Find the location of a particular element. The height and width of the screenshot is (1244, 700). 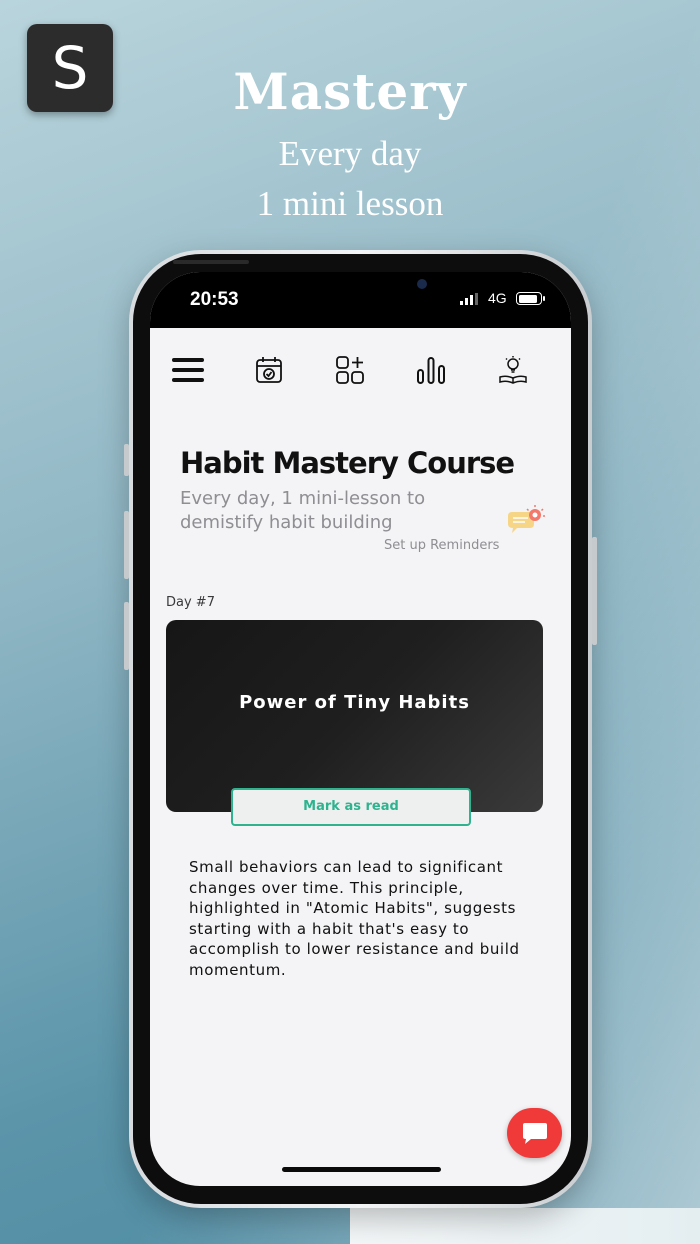

promo-subline-2: 1 mini lesson is located at coordinates (350, 203).